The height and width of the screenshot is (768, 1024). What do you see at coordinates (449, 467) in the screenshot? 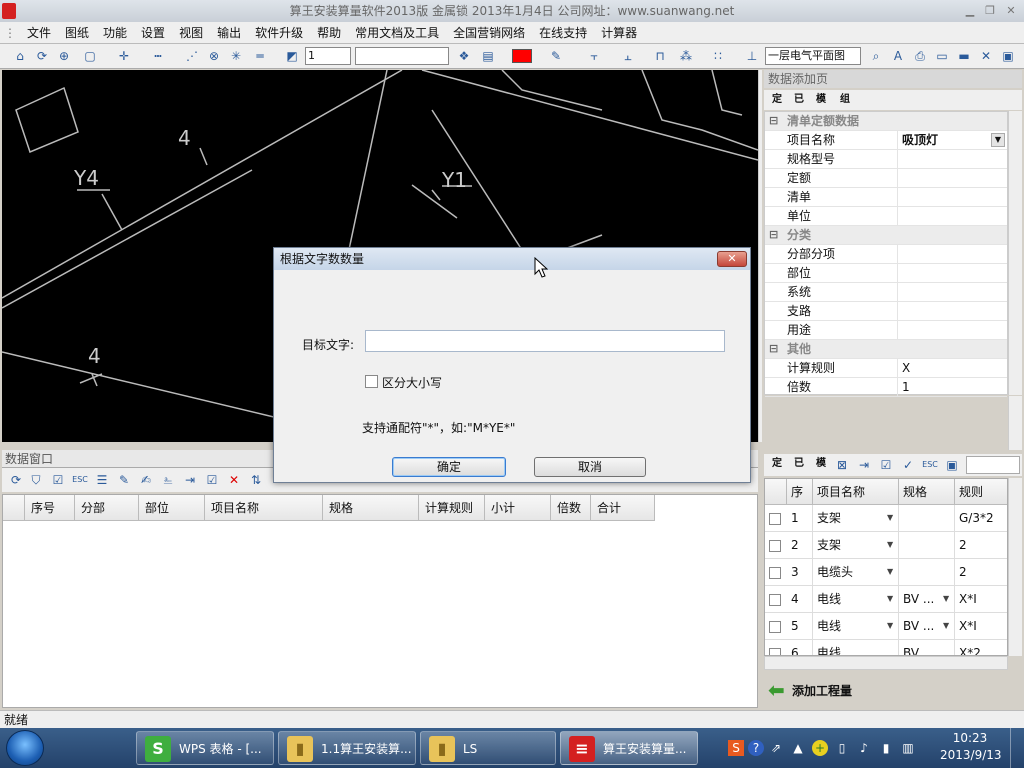
I see `ok-button: 确定` at bounding box center [449, 467].